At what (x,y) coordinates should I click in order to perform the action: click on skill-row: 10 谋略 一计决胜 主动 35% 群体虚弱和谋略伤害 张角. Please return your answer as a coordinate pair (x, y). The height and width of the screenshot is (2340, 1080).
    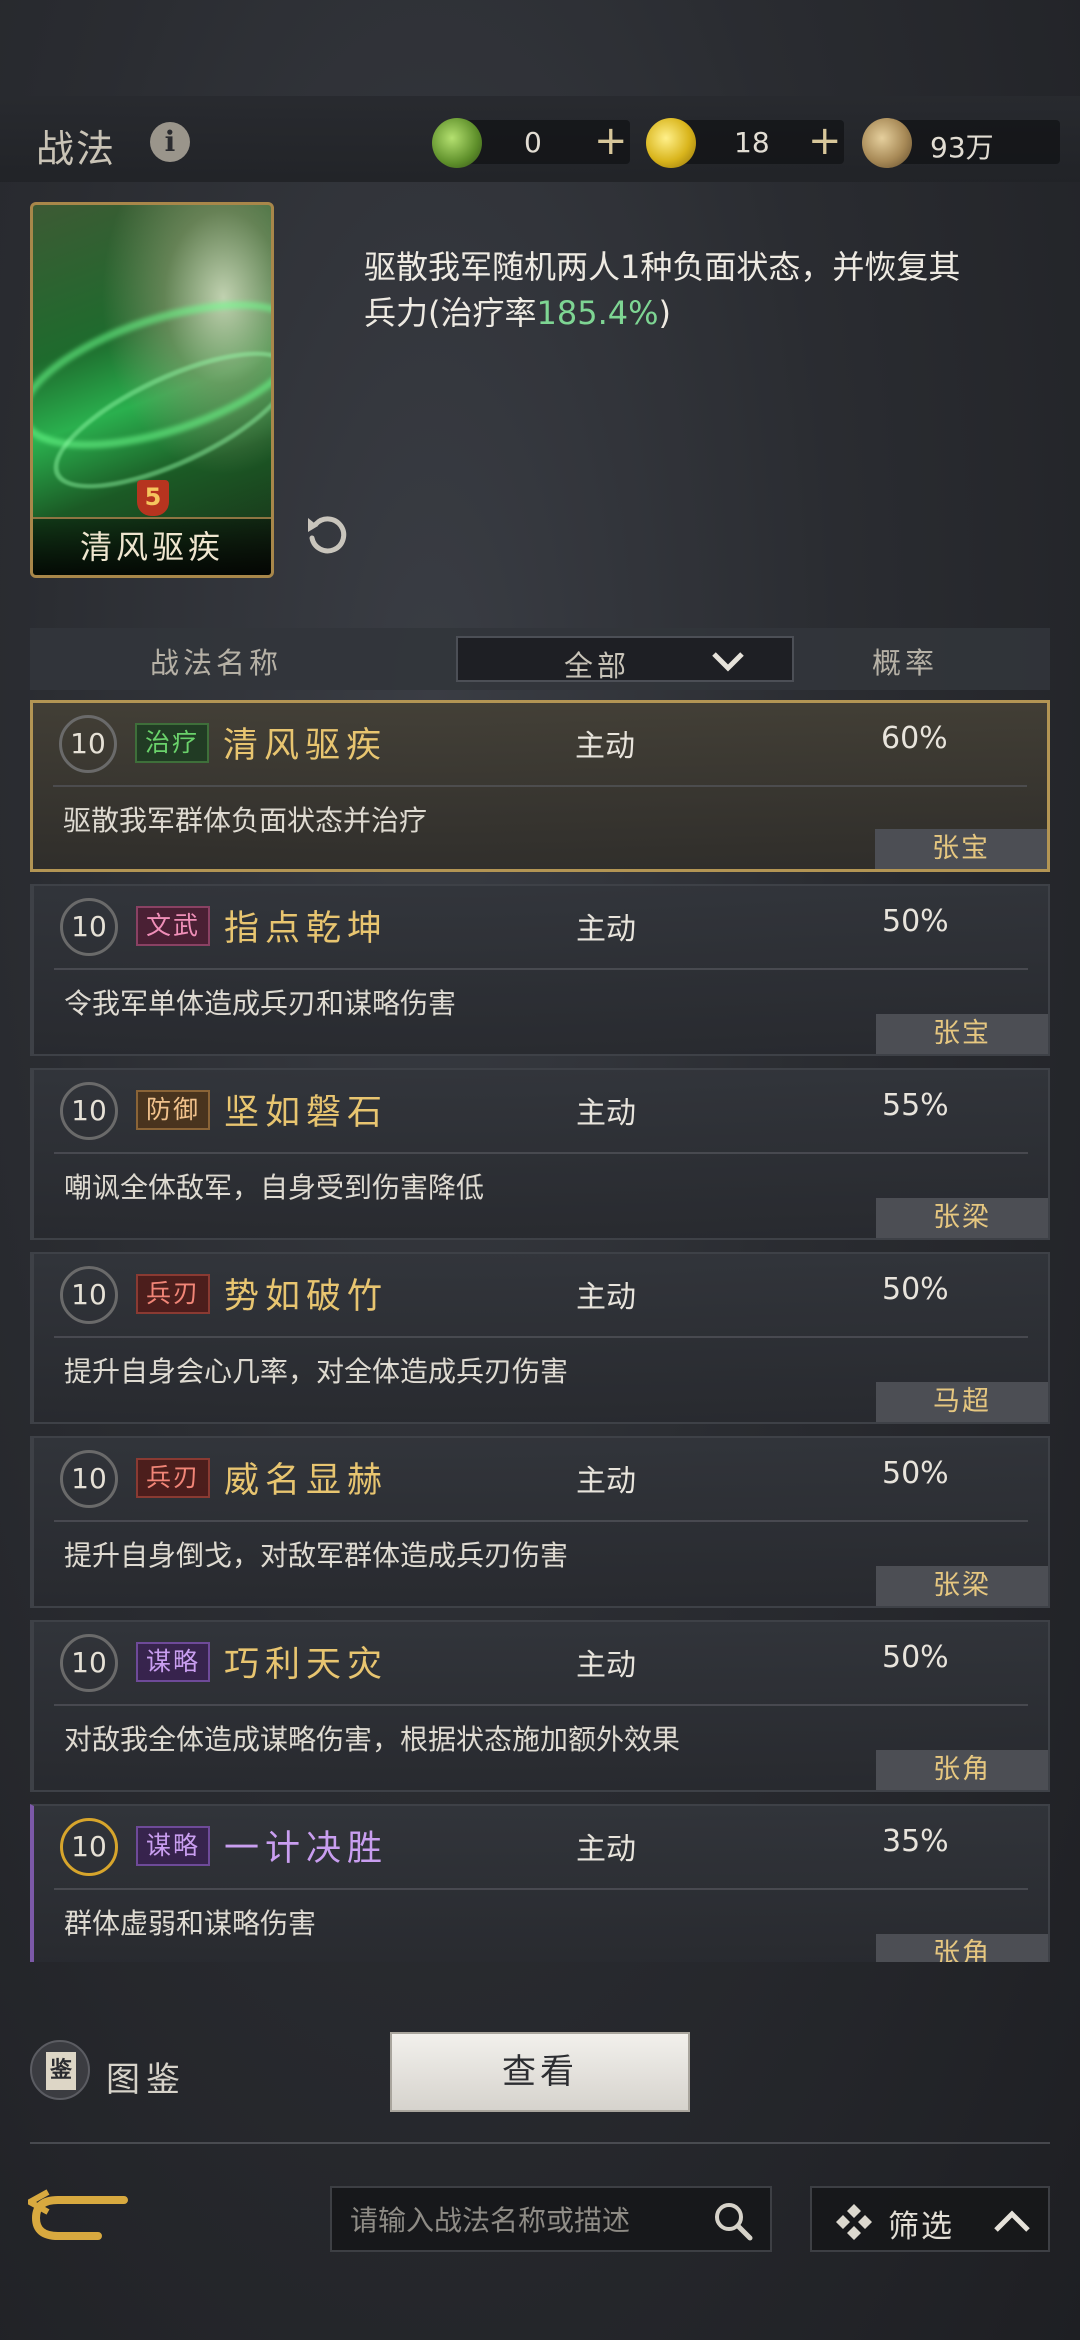
    Looking at the image, I should click on (540, 1883).